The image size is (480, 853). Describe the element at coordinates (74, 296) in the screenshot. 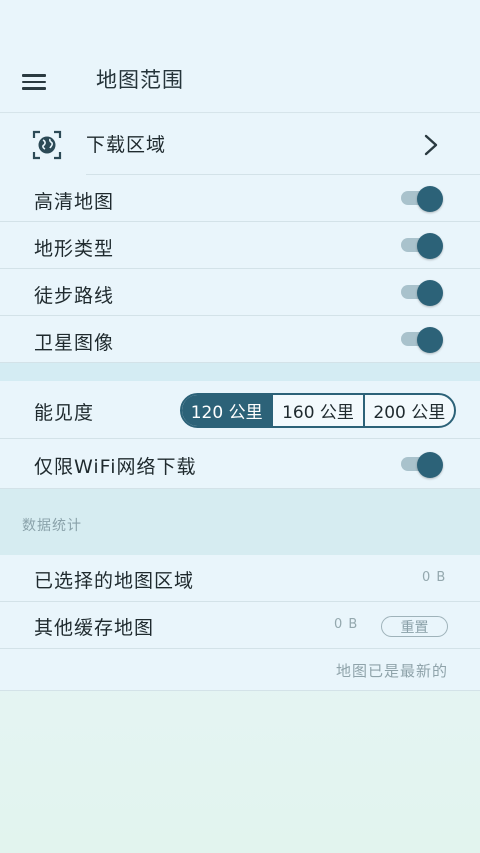

I see `hiking-label: 徒步路线` at that location.